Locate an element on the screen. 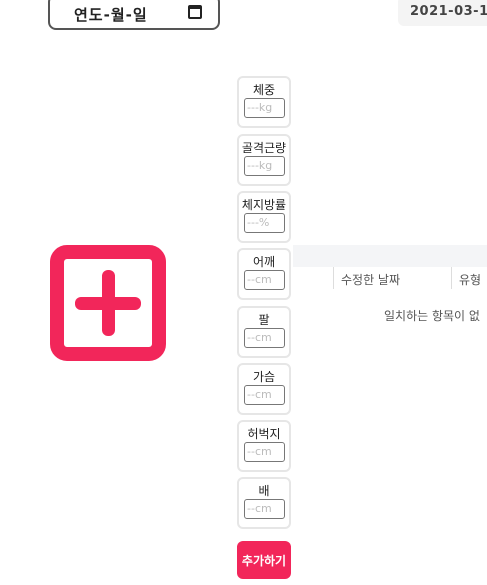 The width and height of the screenshot is (487, 585). field-chest-label: 가슴 is located at coordinates (264, 377).